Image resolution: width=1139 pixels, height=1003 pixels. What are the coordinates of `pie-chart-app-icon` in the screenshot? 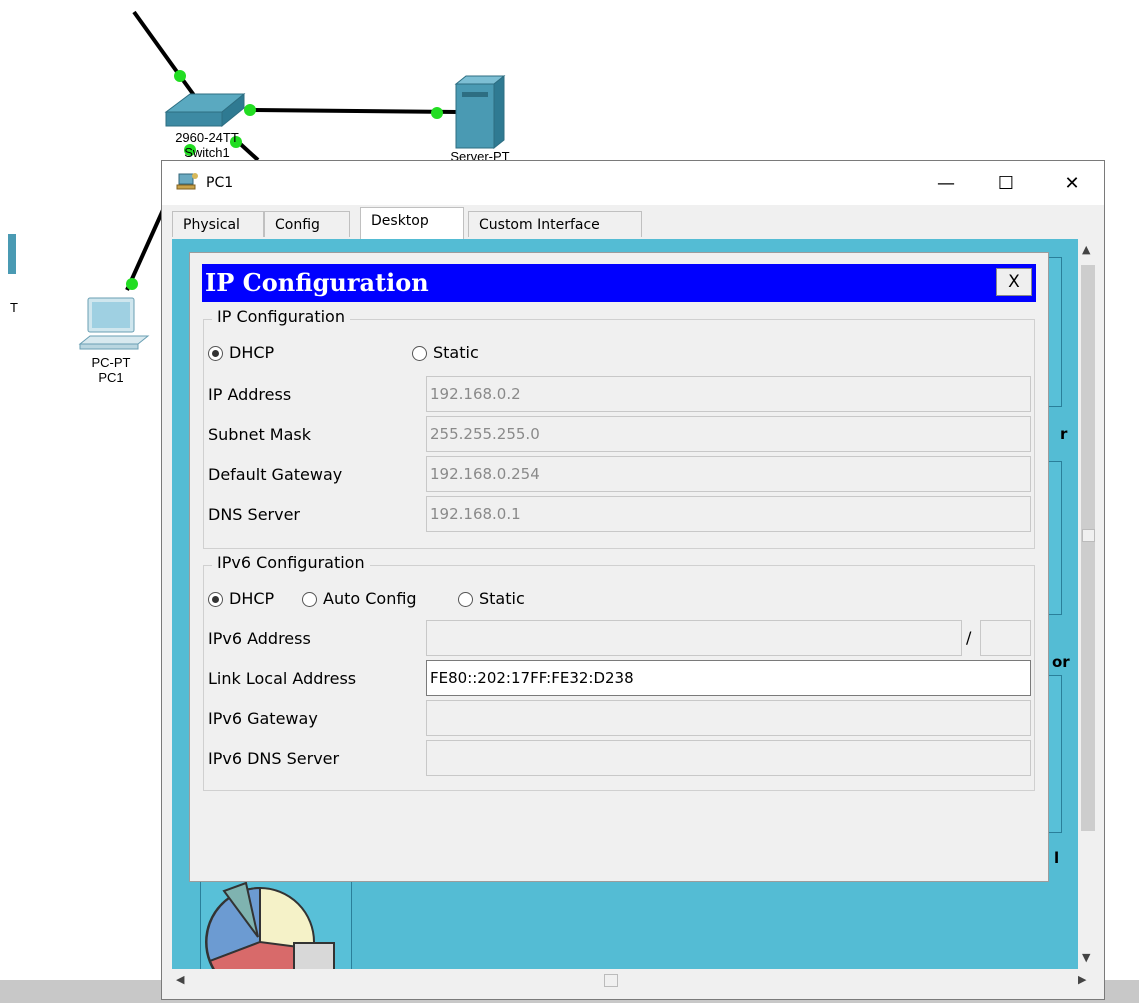 It's located at (272, 923).